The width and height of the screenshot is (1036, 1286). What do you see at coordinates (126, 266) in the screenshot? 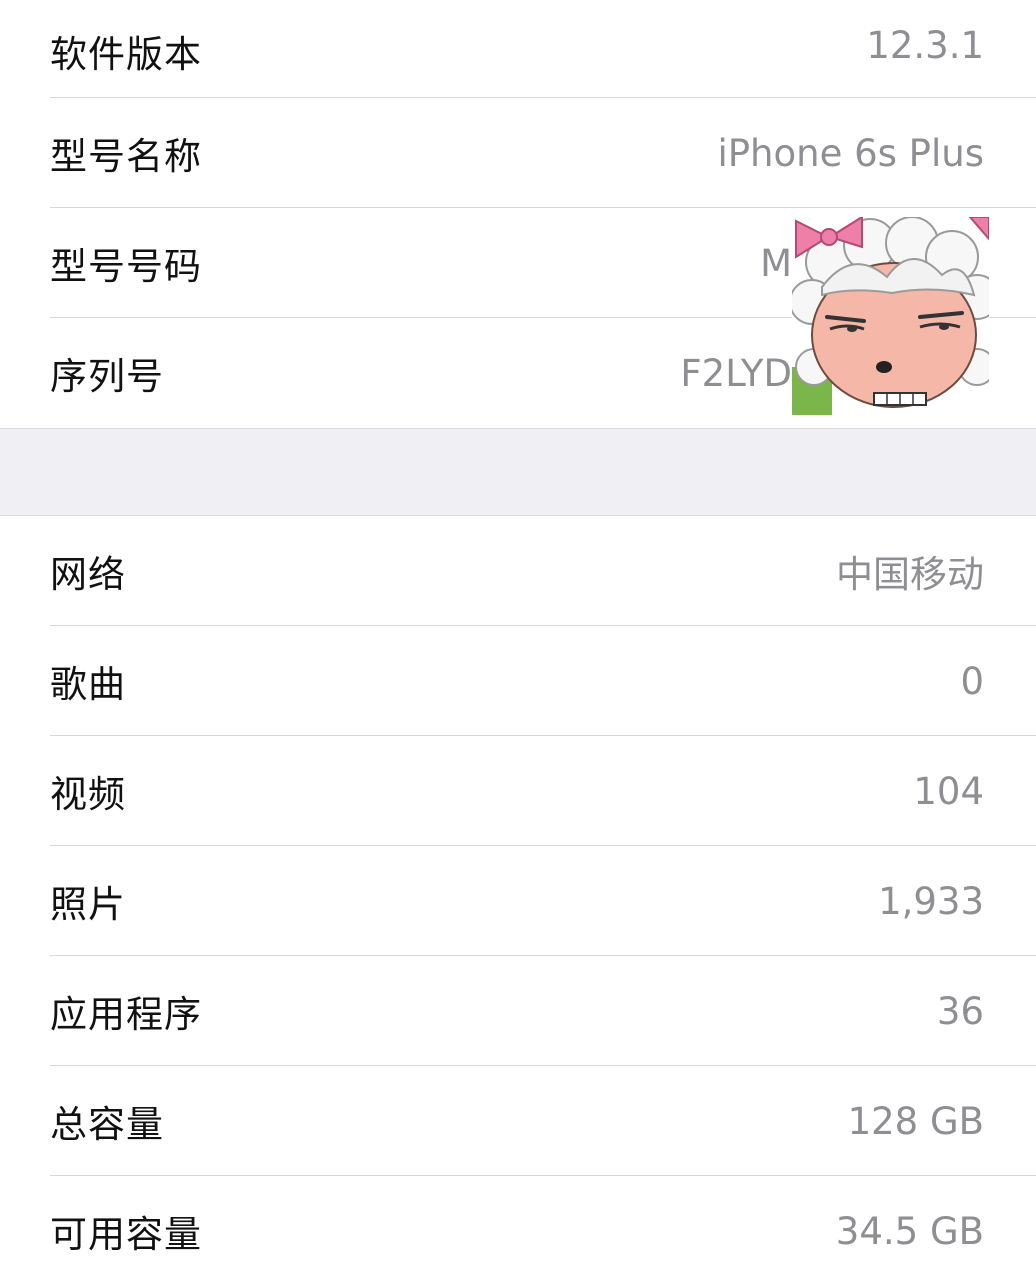
I see `model-number-label: 型号号码` at bounding box center [126, 266].